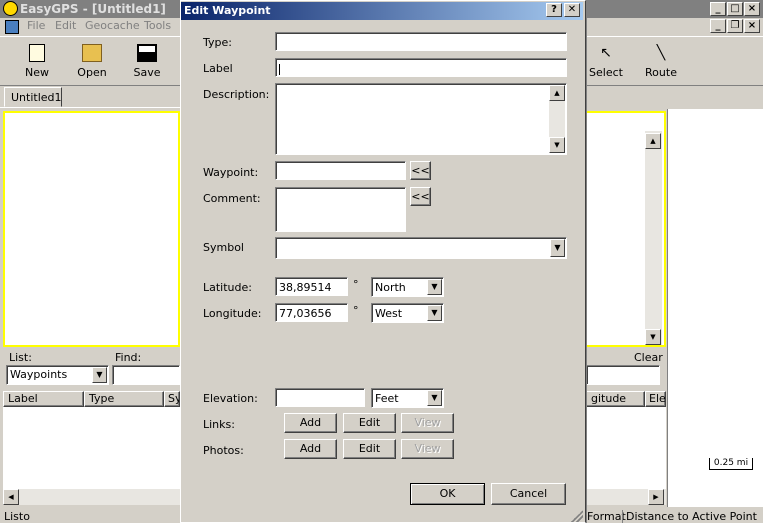 This screenshot has height=523, width=763. Describe the element at coordinates (615, 399) in the screenshot. I see `column-longitude: gitude` at that location.